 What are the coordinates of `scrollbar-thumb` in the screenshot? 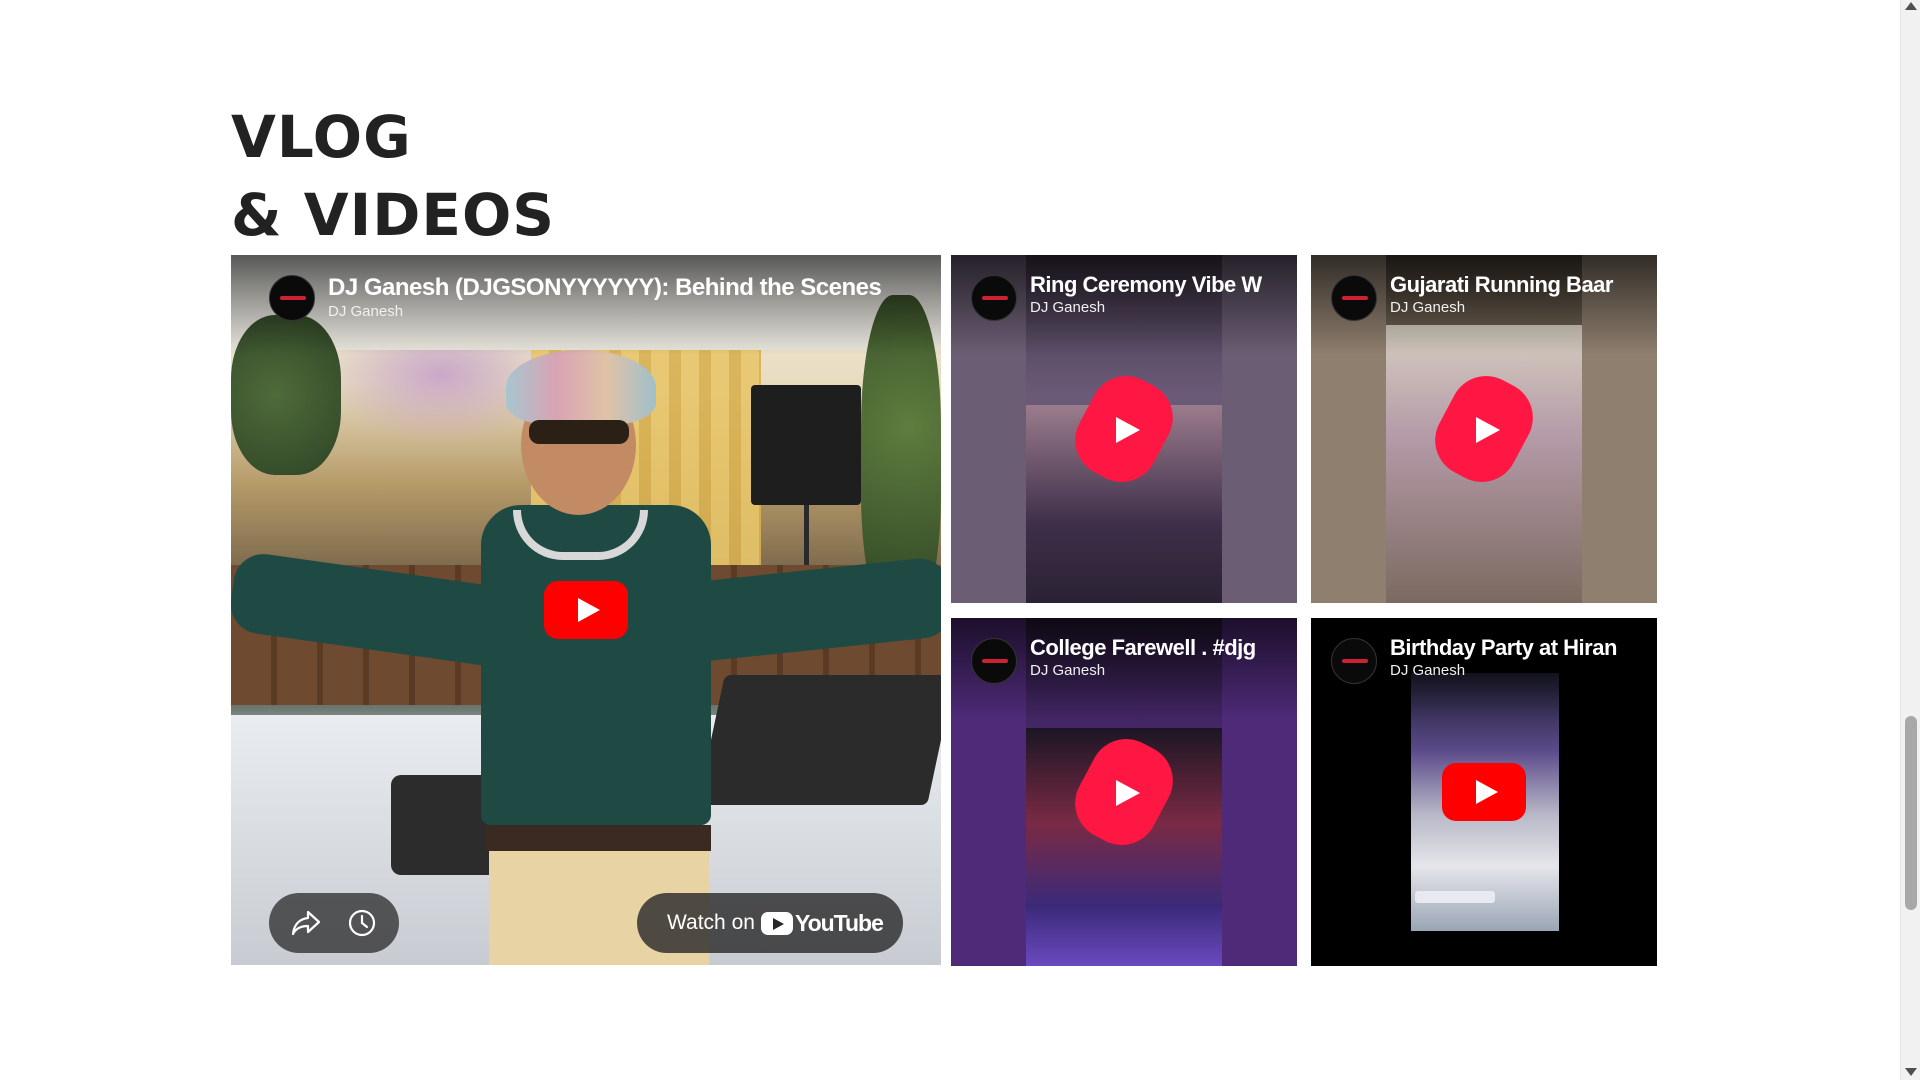 It's located at (1911, 813).